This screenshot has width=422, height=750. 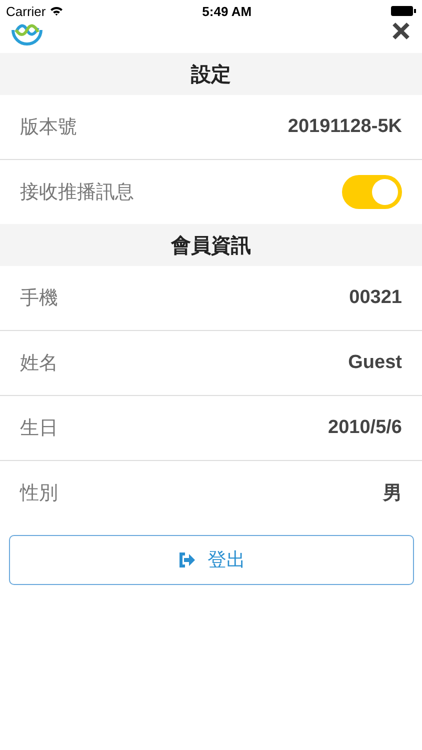 I want to click on logout-button: 登出, so click(x=211, y=560).